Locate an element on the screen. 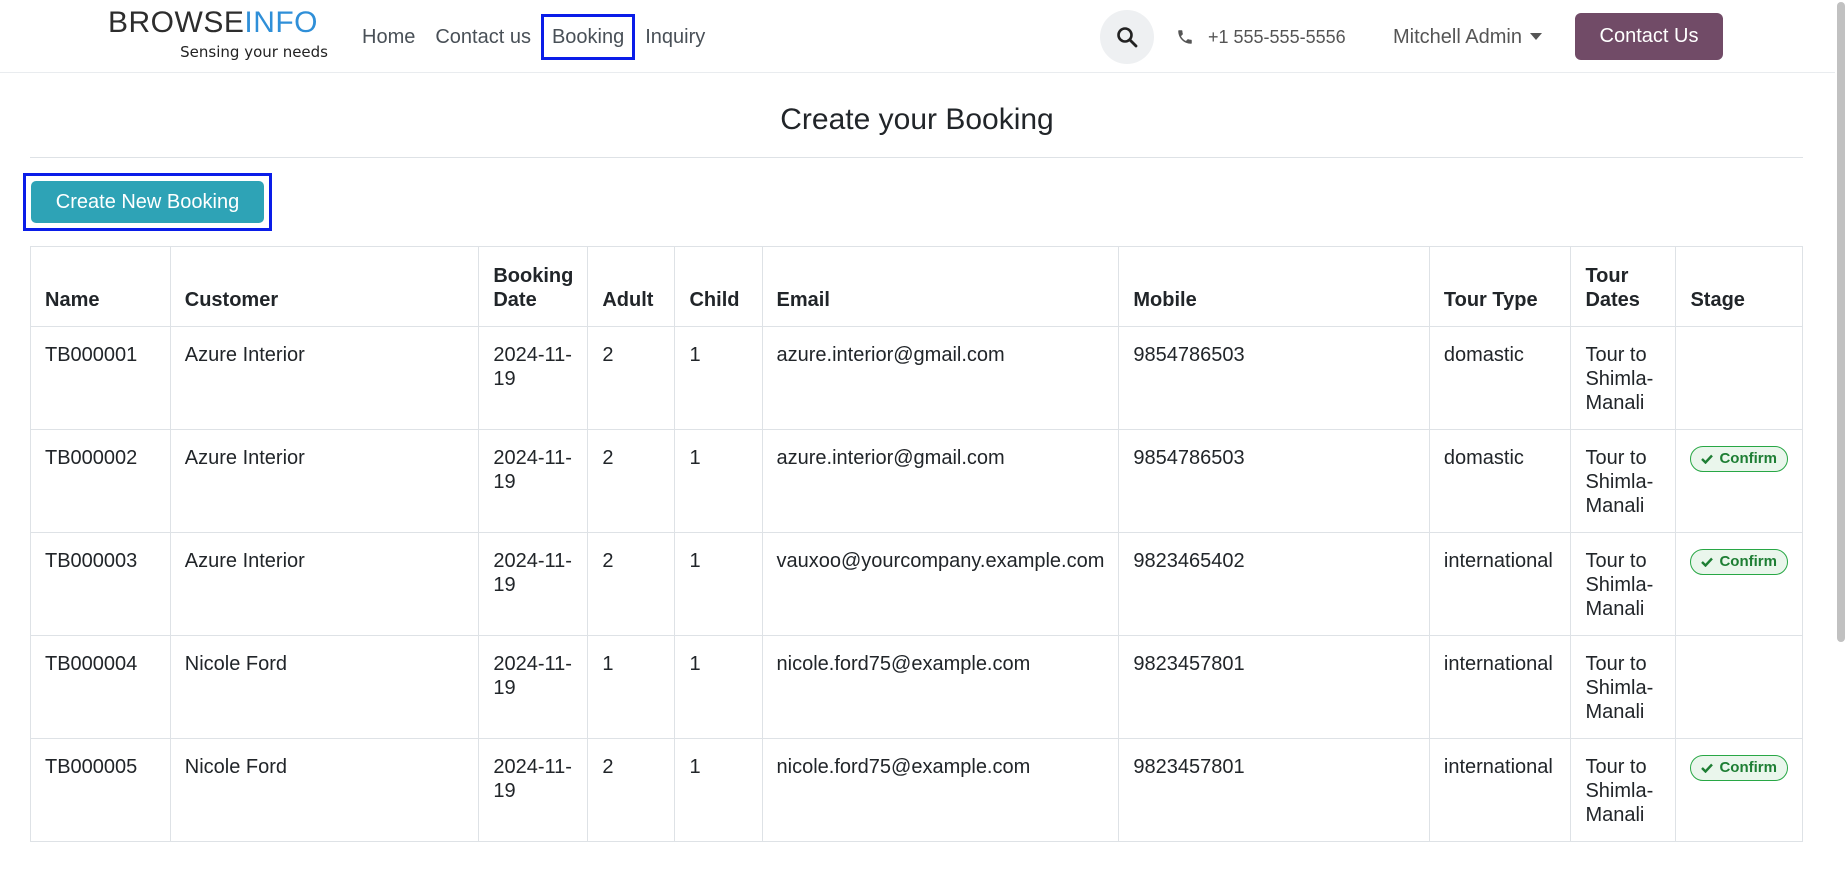 The height and width of the screenshot is (874, 1847). cell-mobile: 9823465402 is located at coordinates (1274, 584).